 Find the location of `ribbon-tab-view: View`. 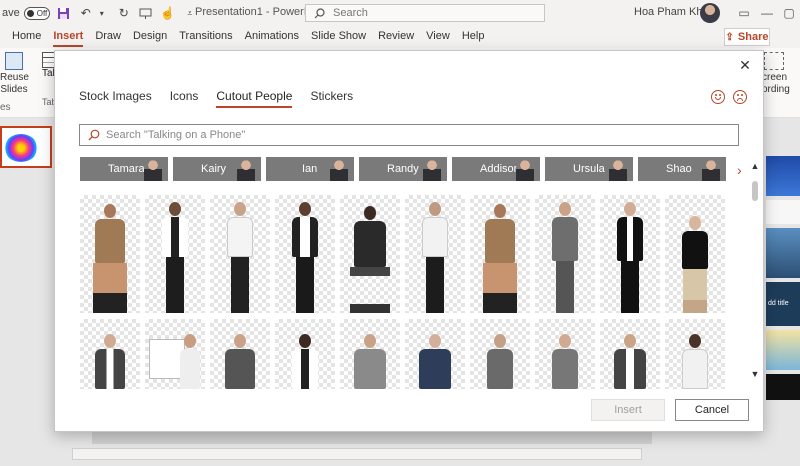

ribbon-tab-view: View is located at coordinates (438, 37).